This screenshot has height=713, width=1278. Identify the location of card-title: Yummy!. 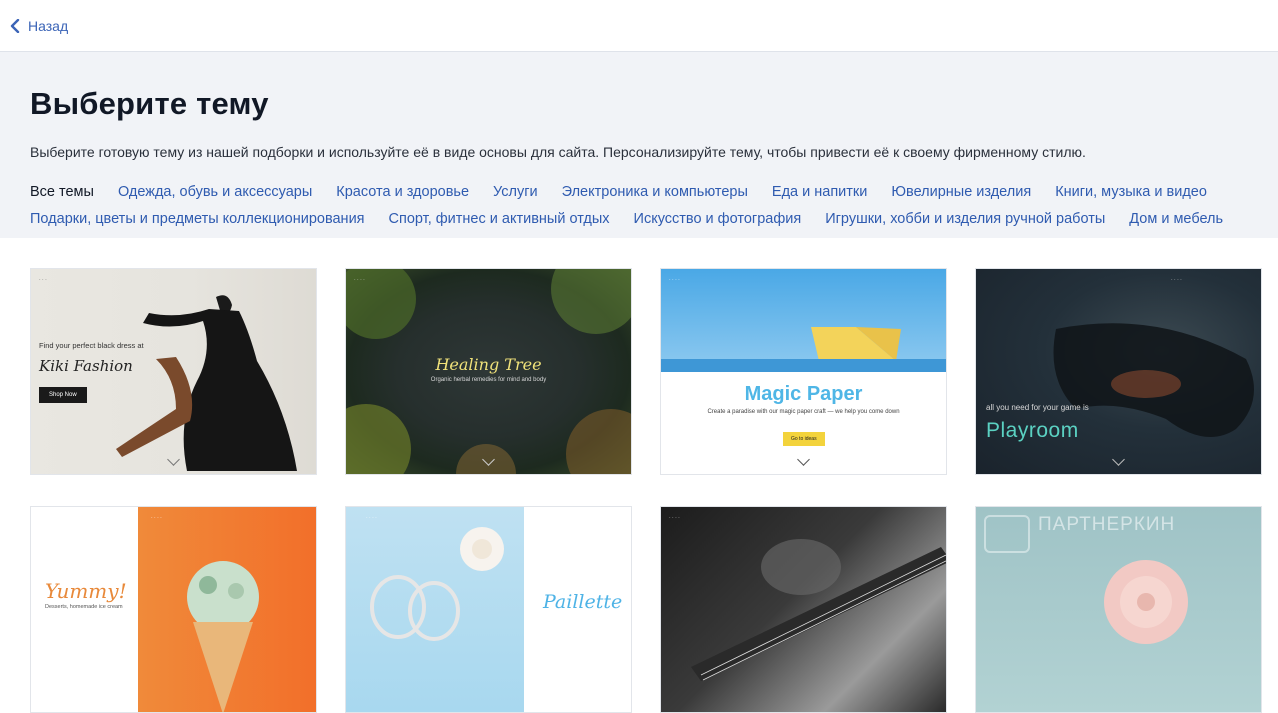
(86, 591).